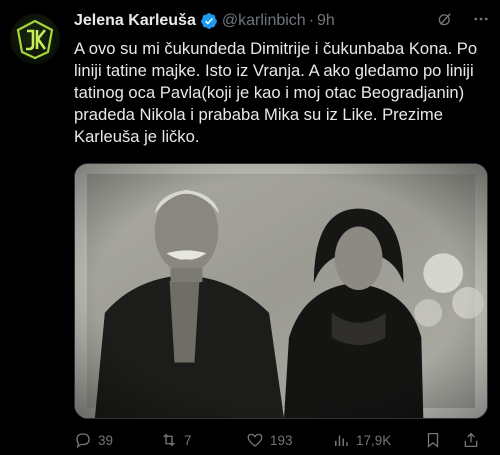 The height and width of the screenshot is (455, 500). I want to click on views-chart-icon, so click(341, 440).